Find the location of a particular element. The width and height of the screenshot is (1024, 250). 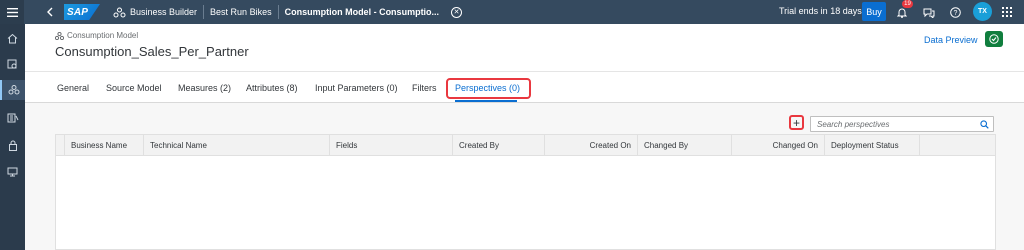

tab-general: General is located at coordinates (73, 88).